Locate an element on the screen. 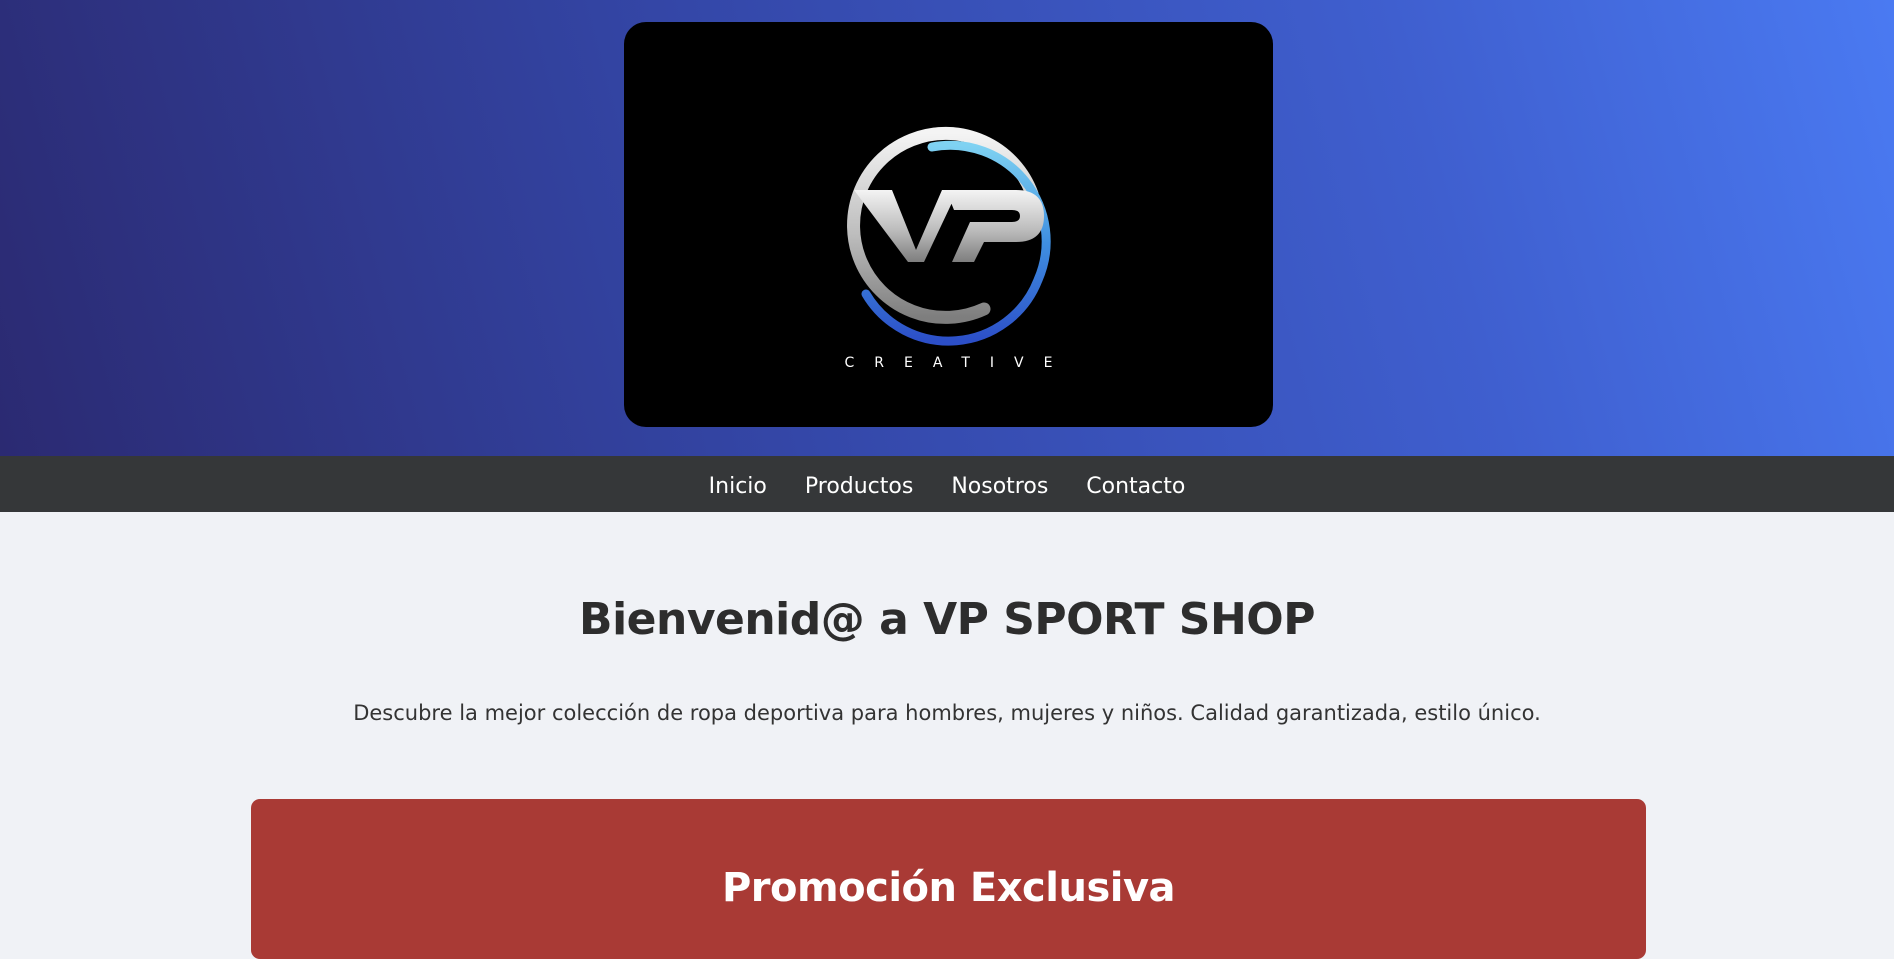  nav-link-inicio: Inicio is located at coordinates (738, 486).